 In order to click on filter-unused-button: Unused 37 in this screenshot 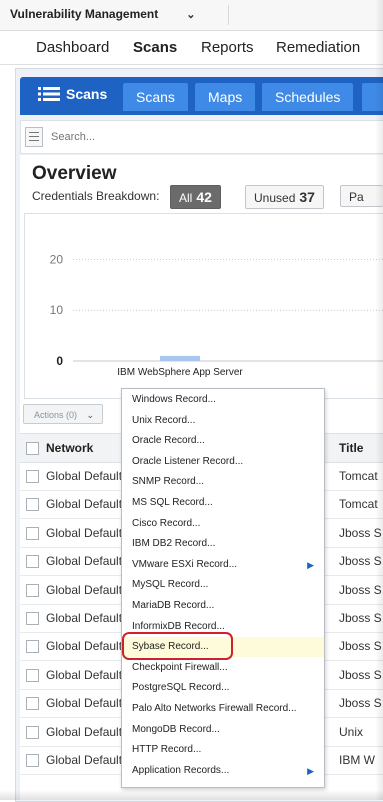, I will do `click(284, 197)`.